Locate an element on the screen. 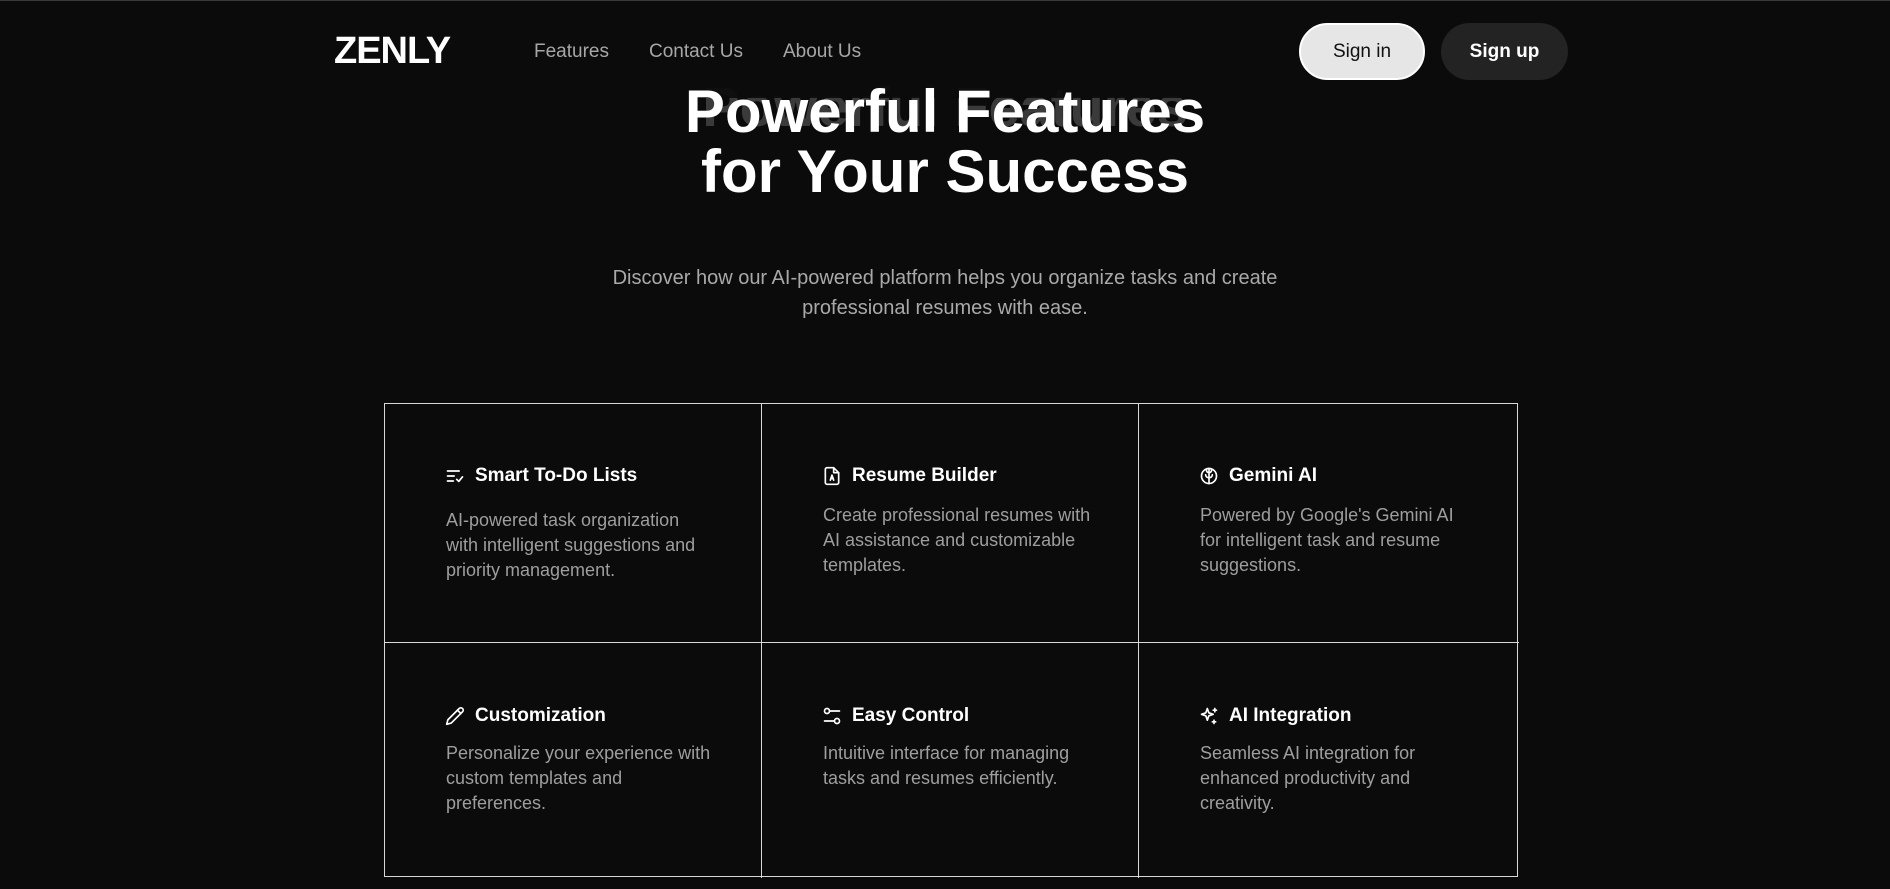  feature-header: AI Integration is located at coordinates (1275, 716).